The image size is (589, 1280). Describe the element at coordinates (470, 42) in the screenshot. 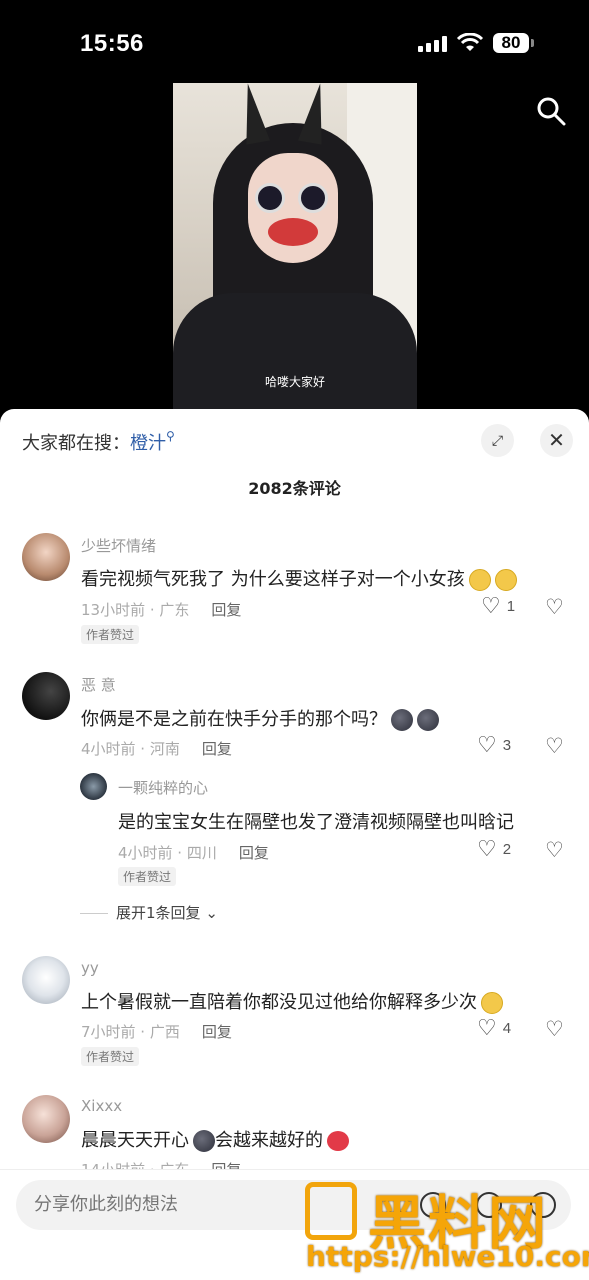

I see `wifi-icon` at that location.